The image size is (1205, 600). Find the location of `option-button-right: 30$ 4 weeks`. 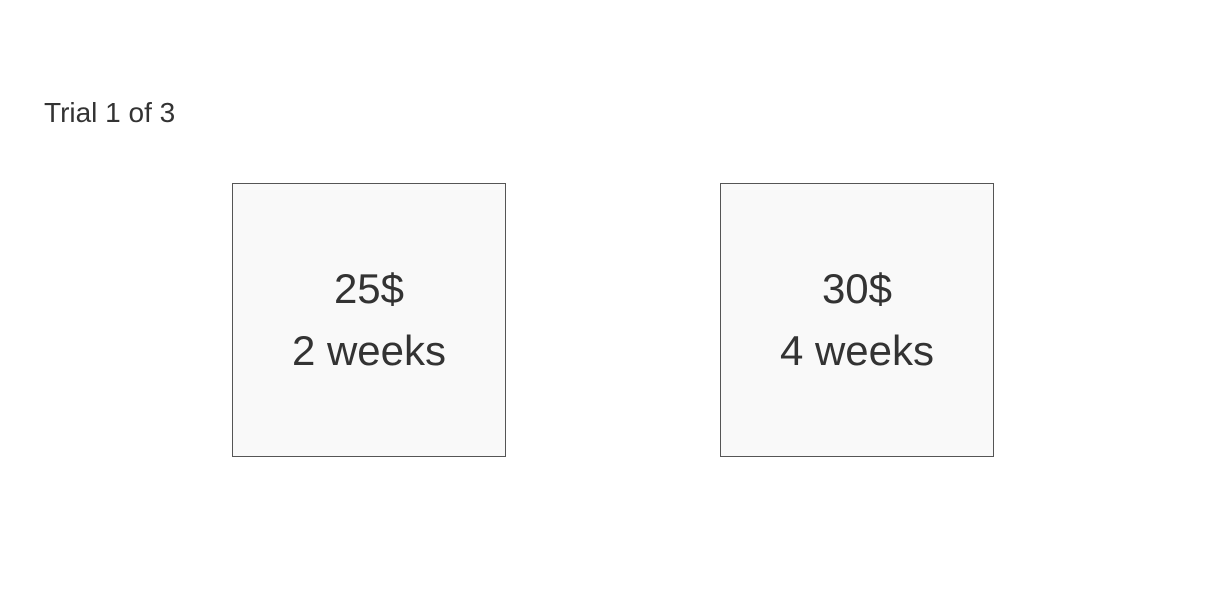

option-button-right: 30$ 4 weeks is located at coordinates (857, 320).